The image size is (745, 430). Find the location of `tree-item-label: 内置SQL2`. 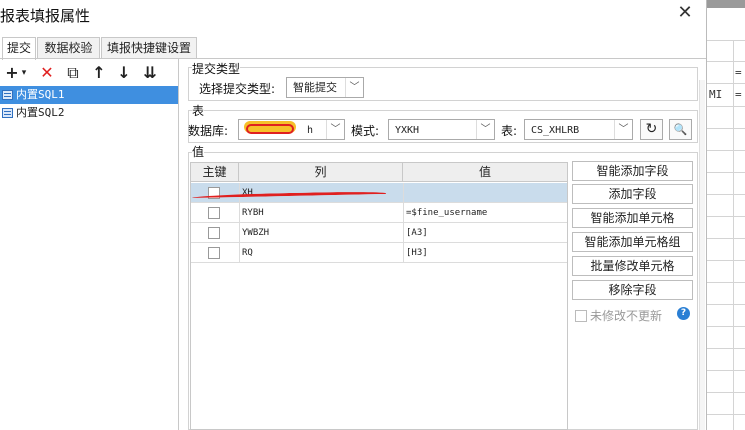

tree-item-label: 内置SQL2 is located at coordinates (40, 112).